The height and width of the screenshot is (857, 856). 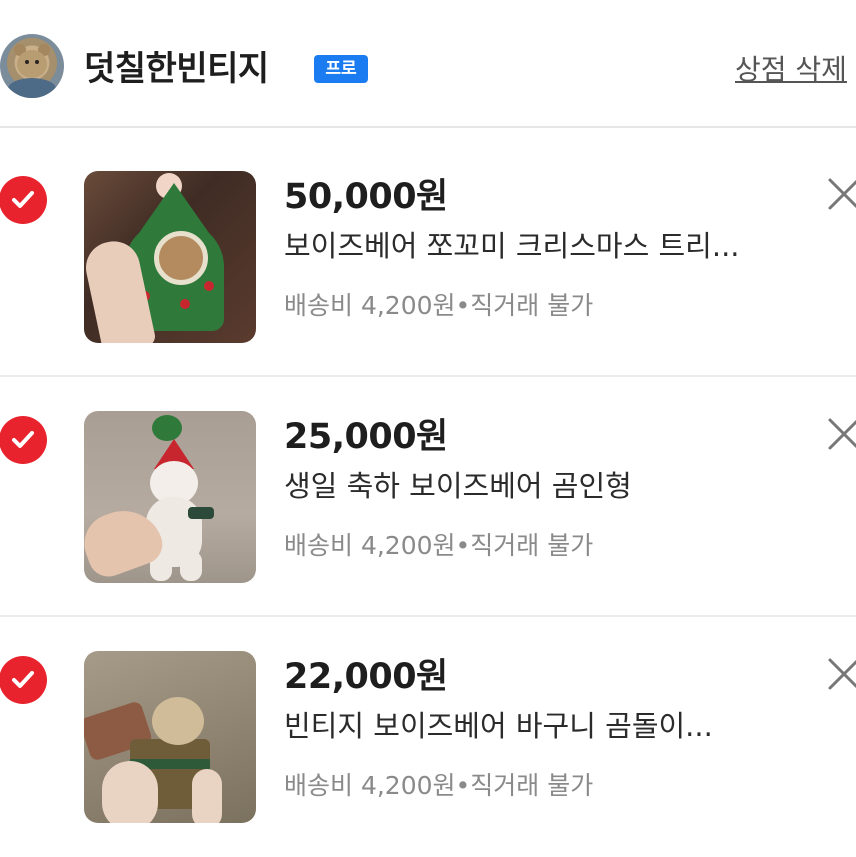 I want to click on avatar-body-shape, so click(x=32, y=88).